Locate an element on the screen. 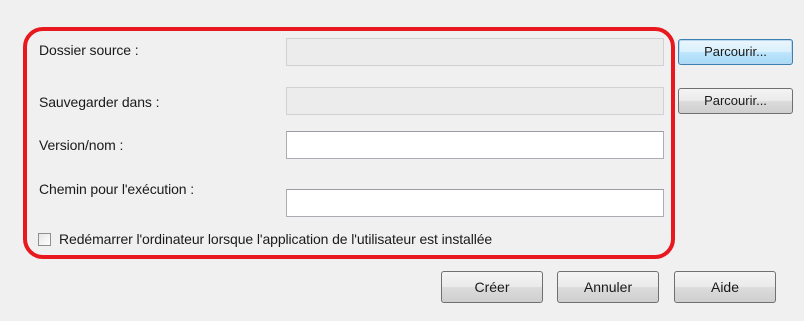 This screenshot has width=804, height=321. source-folder-label: Dossier source : is located at coordinates (89, 50).